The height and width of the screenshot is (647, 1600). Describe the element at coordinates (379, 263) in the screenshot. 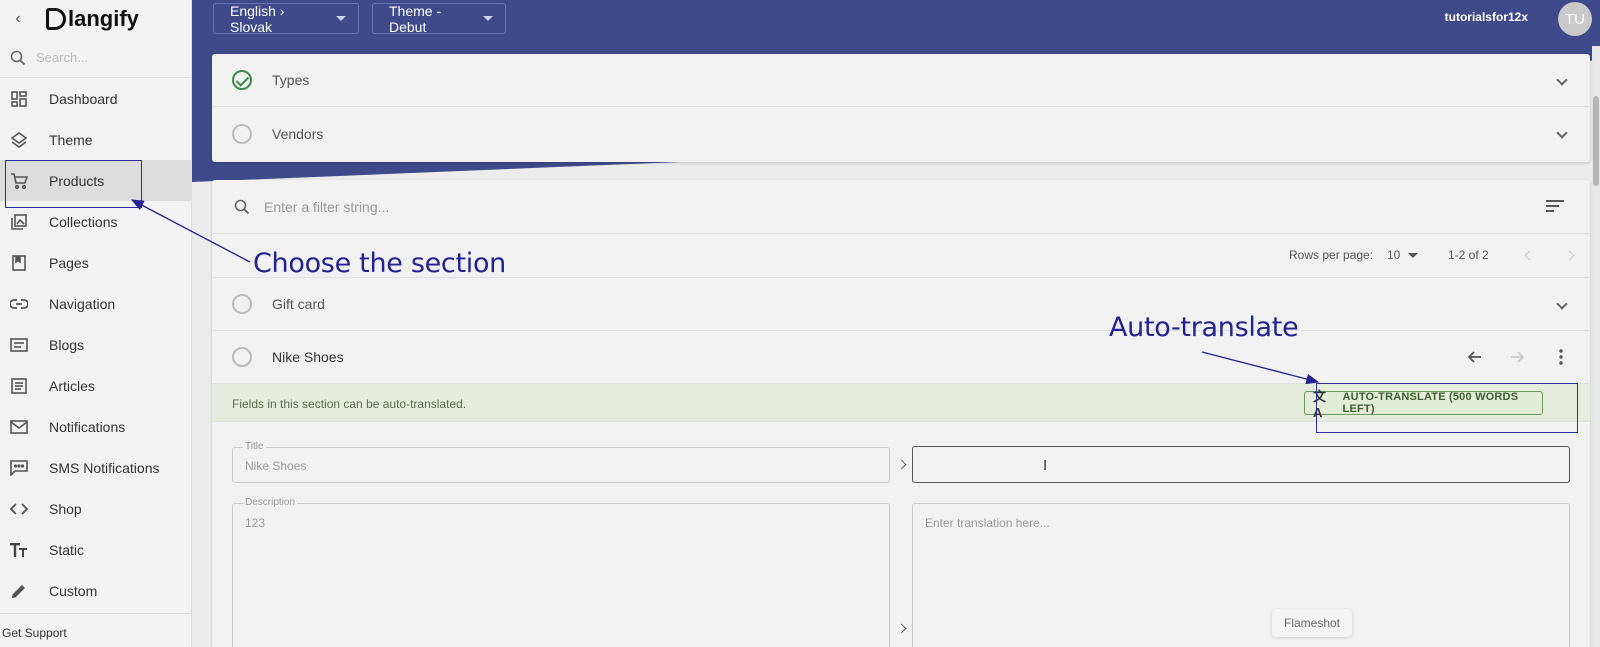

I see `choose-section-annotation: Choose the section` at that location.